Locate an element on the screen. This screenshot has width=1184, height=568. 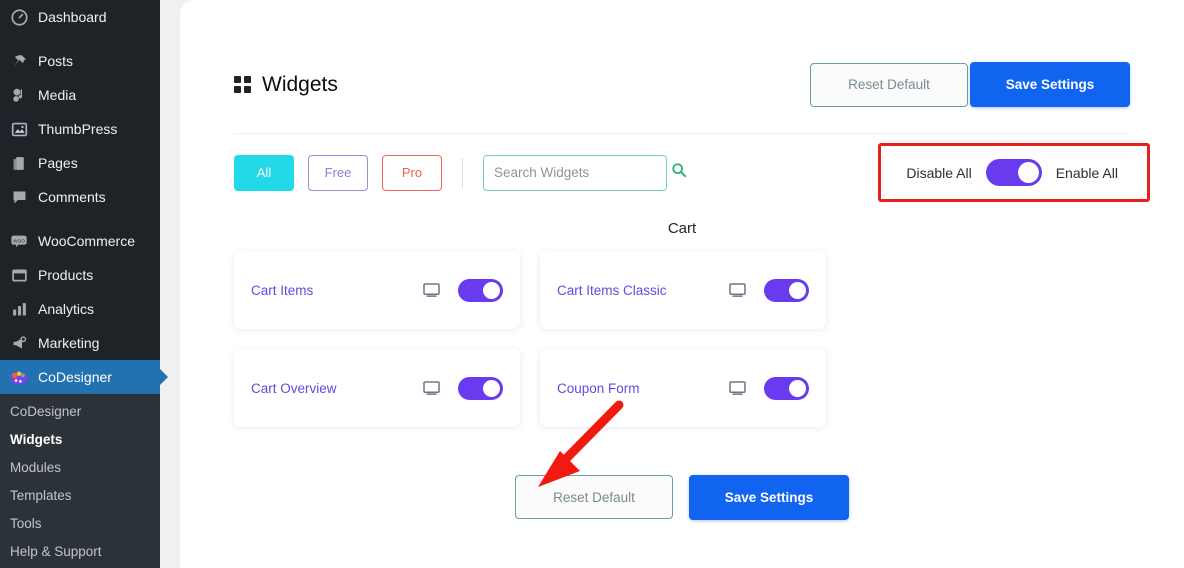
bulk-toggle-group: Disable All Enable All is located at coordinates (1014, 172).